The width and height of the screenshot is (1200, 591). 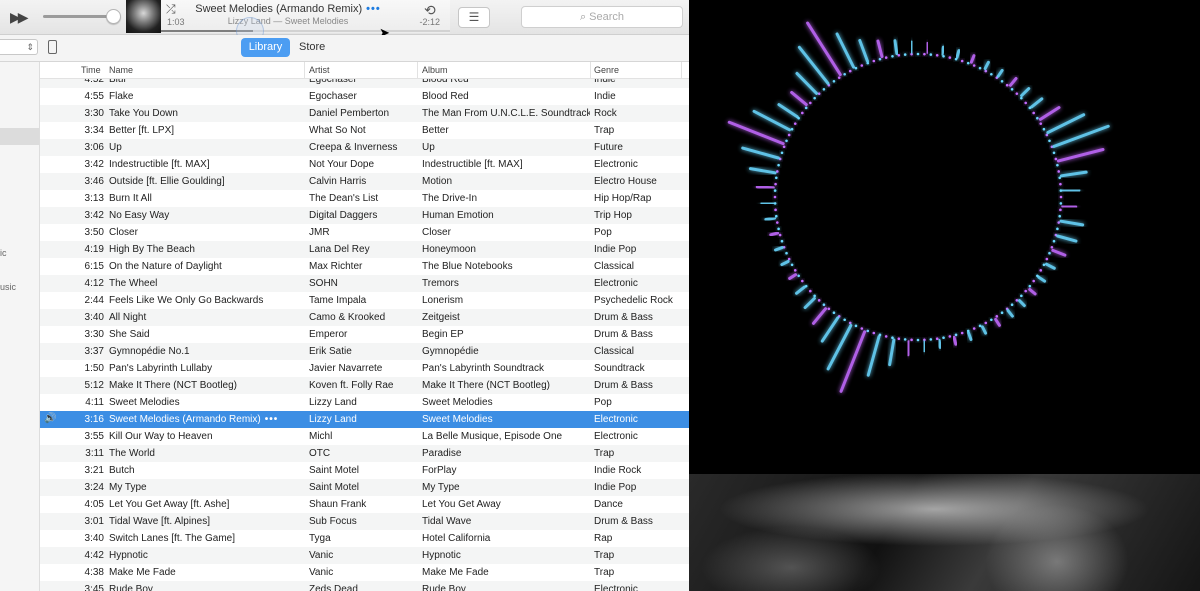 I want to click on progress-bar, so click(x=305, y=31).